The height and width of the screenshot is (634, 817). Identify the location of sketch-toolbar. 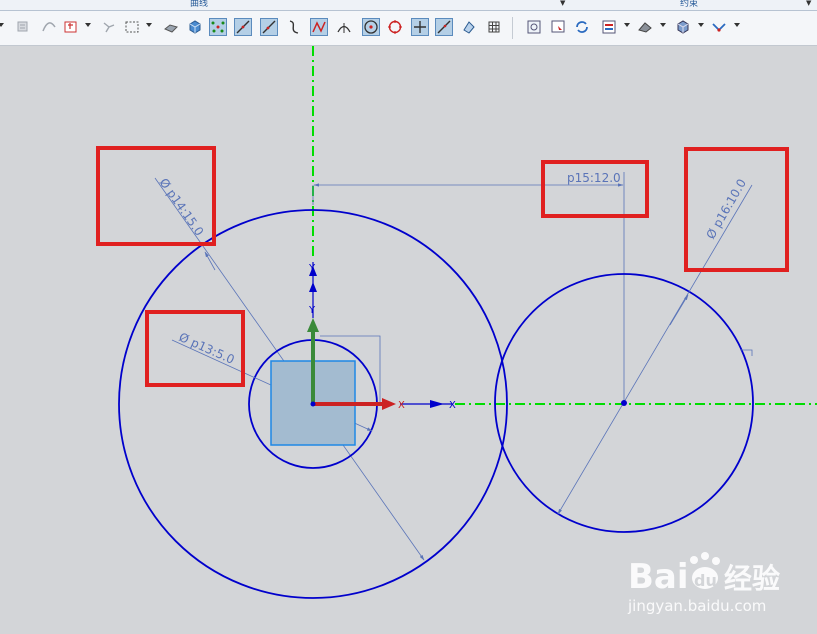
(408, 28).